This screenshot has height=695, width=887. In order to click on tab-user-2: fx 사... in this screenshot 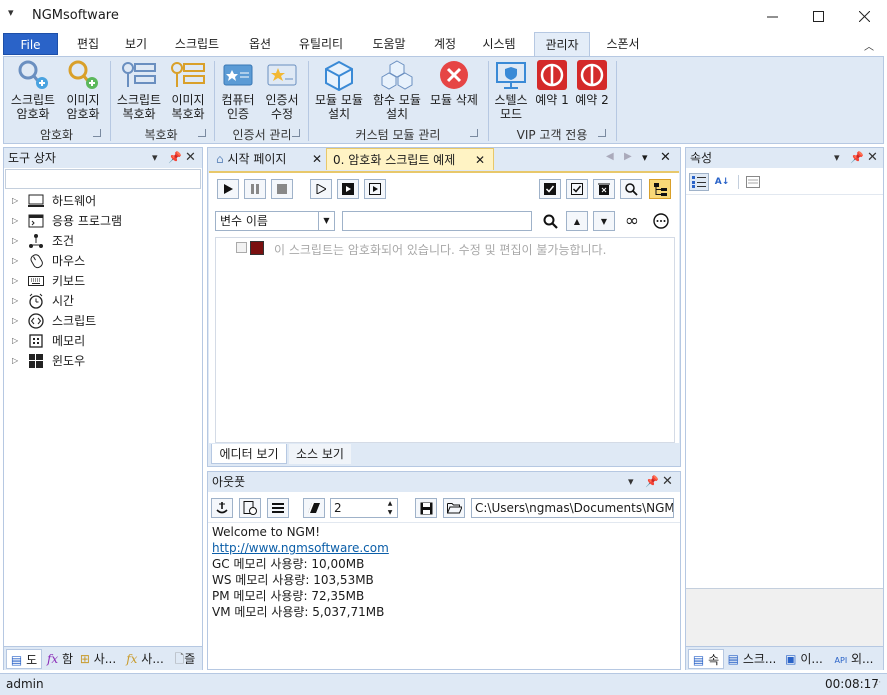, I will do `click(145, 659)`.